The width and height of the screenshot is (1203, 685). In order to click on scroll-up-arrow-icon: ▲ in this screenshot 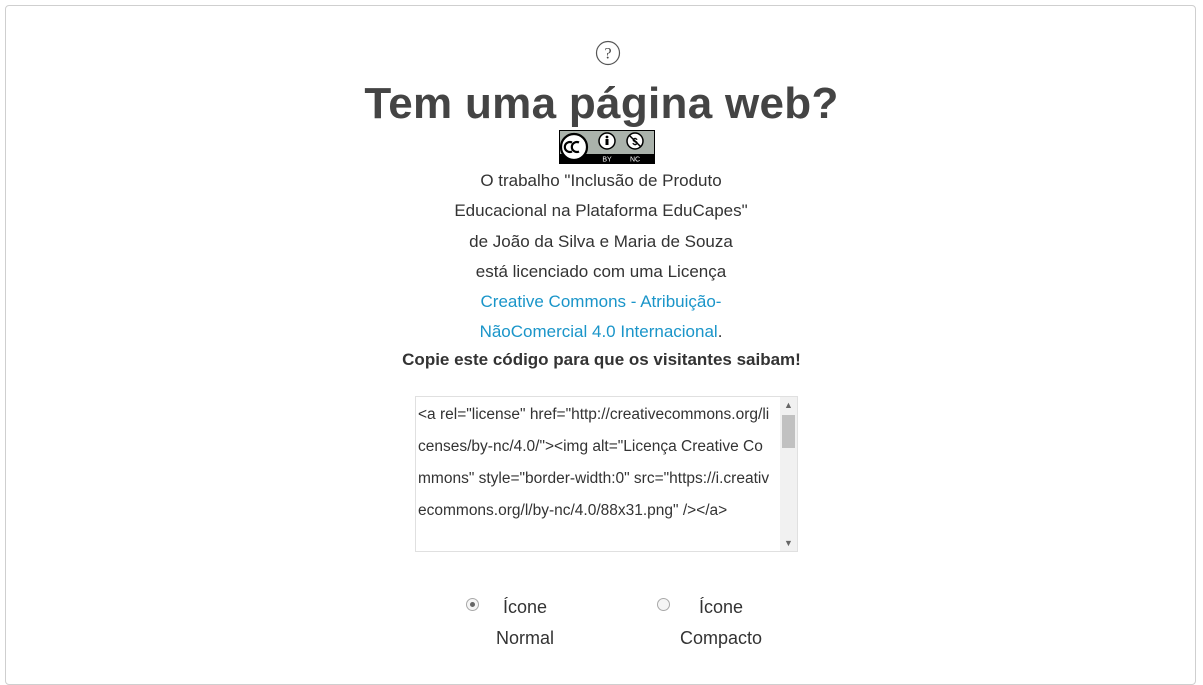, I will do `click(788, 405)`.